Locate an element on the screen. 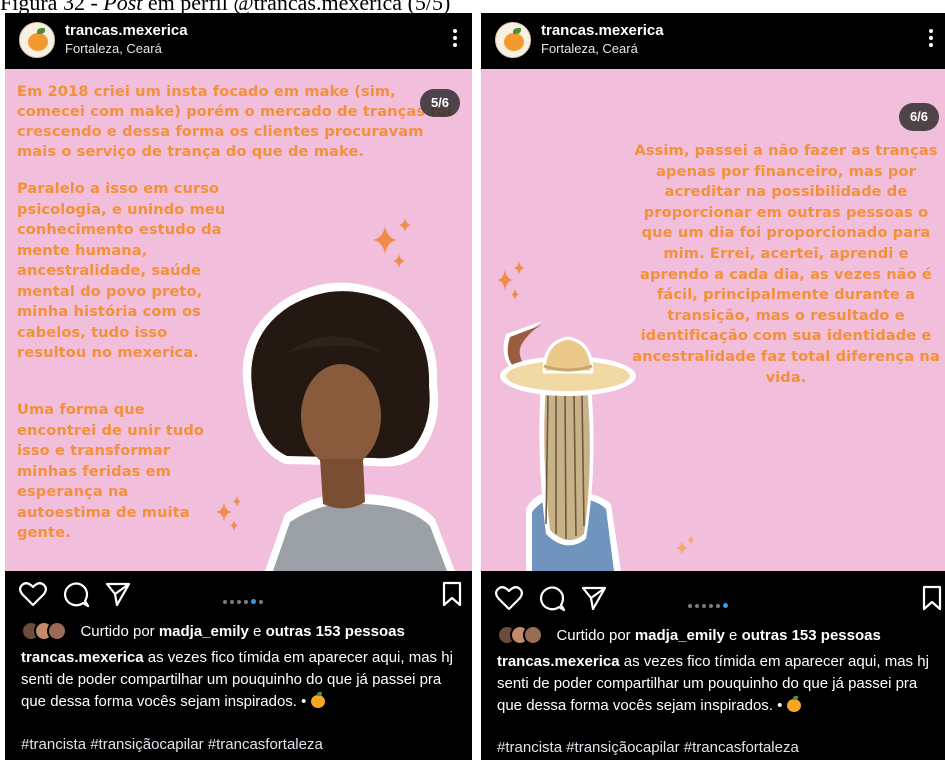 Image resolution: width=945 pixels, height=760 pixels. figure-caption-italic: Post is located at coordinates (123, 7).